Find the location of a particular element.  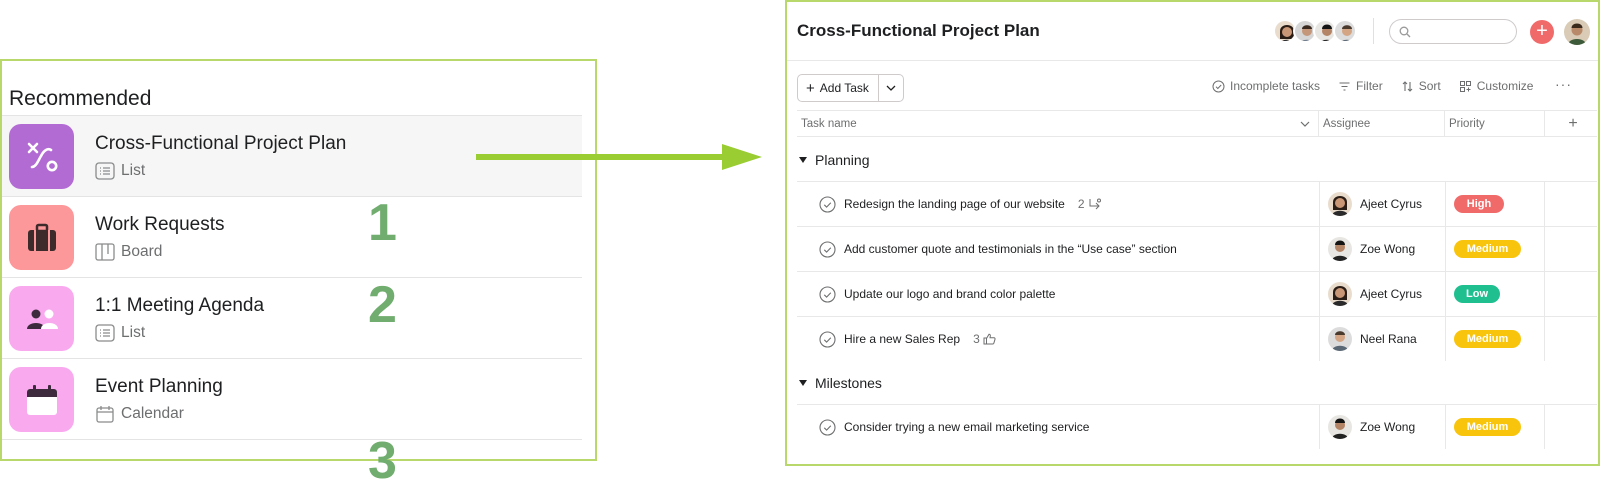

priority-badge: Low is located at coordinates (1477, 294).